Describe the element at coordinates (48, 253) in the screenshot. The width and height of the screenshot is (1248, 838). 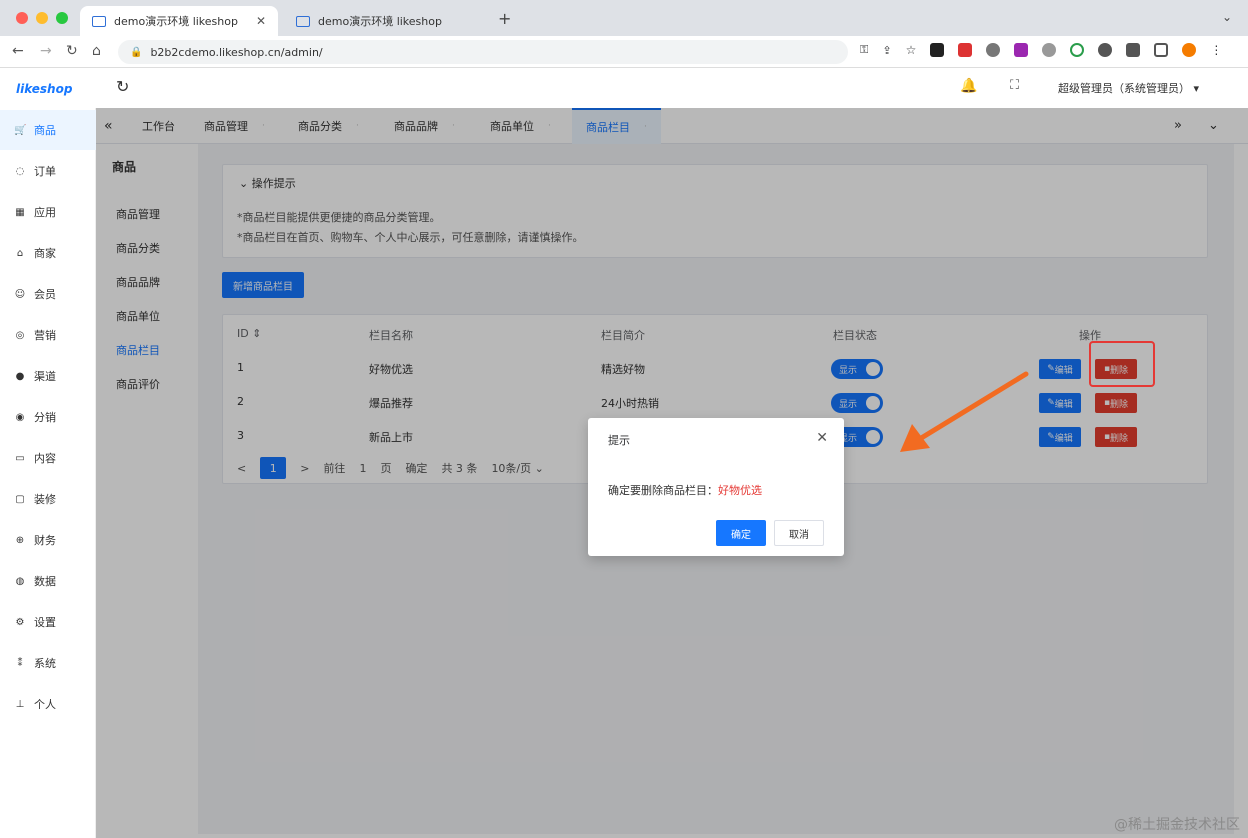
I see `sidebar-item-merchants: ⌂ 商家` at that location.